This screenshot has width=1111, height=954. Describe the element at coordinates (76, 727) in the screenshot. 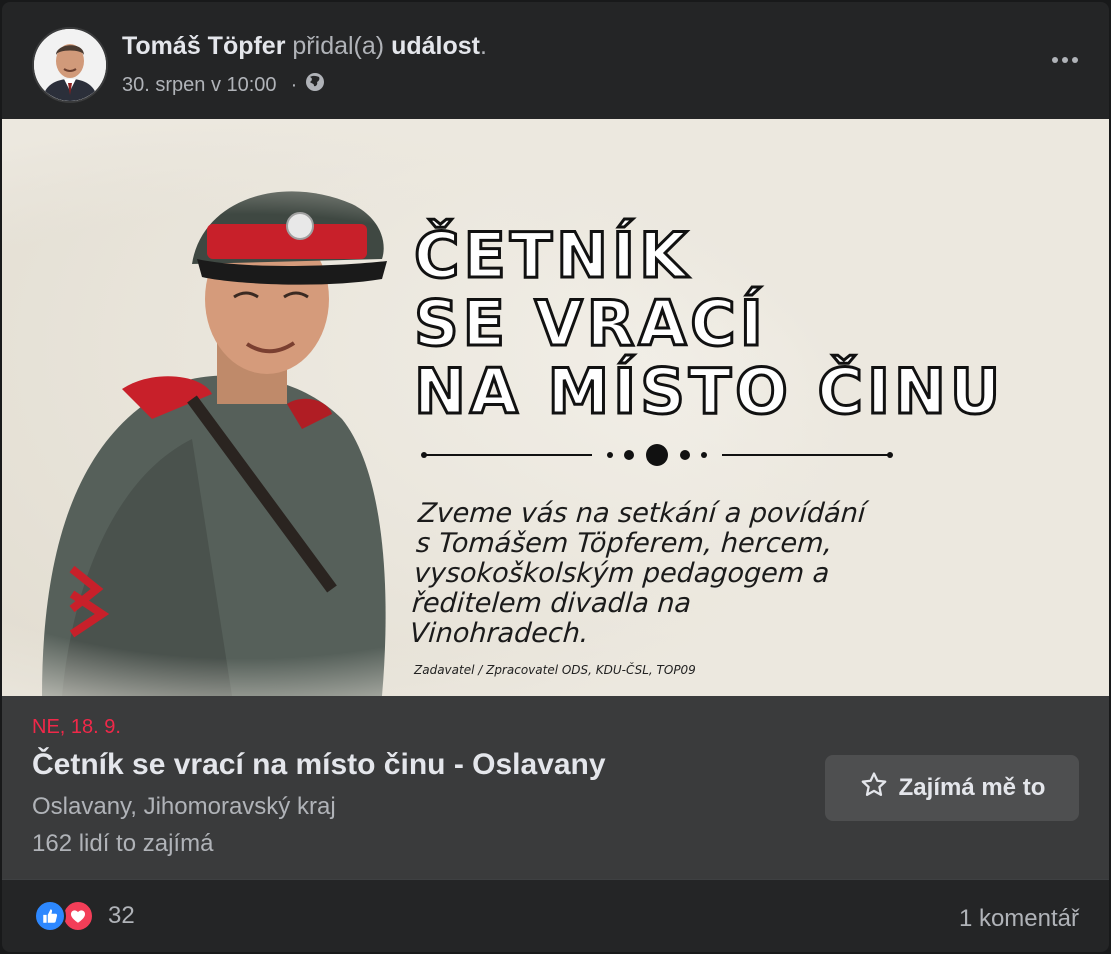

I see `event-date: NE, 18. 9.` at that location.